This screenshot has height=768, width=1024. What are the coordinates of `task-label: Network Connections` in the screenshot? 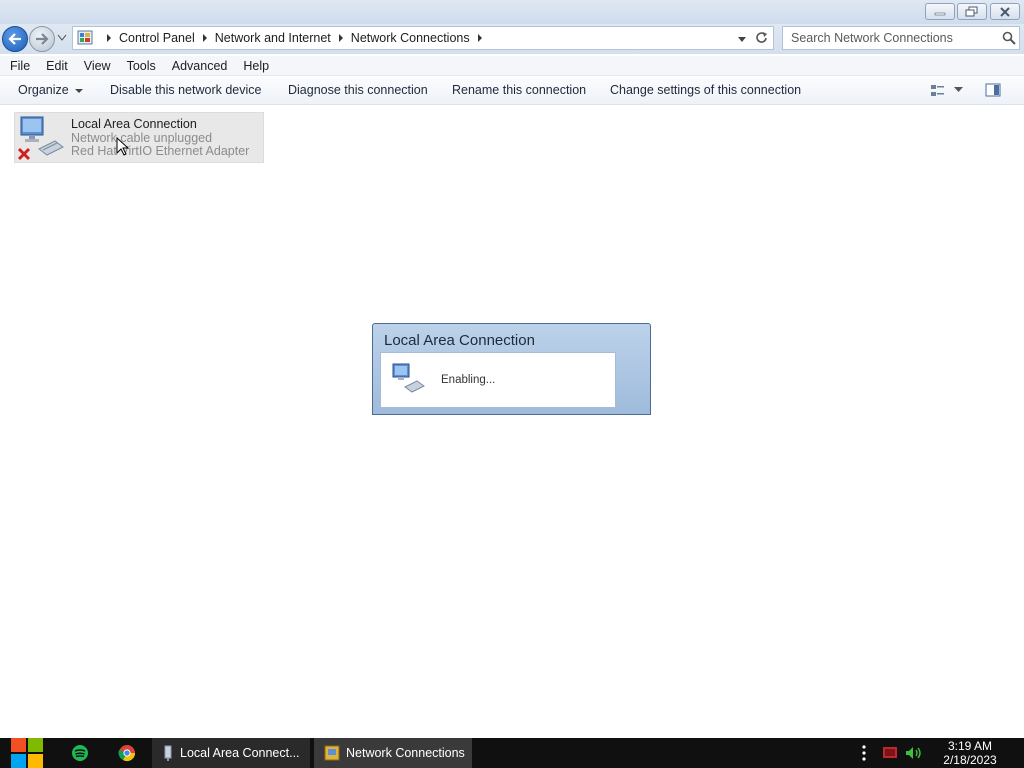 It's located at (405, 753).